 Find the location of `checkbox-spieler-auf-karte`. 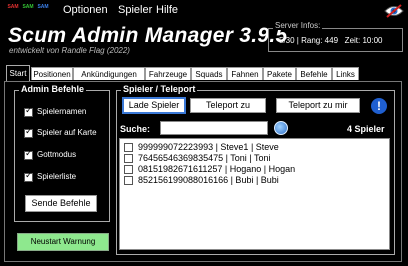

checkbox-spieler-auf-karte is located at coordinates (28, 132).